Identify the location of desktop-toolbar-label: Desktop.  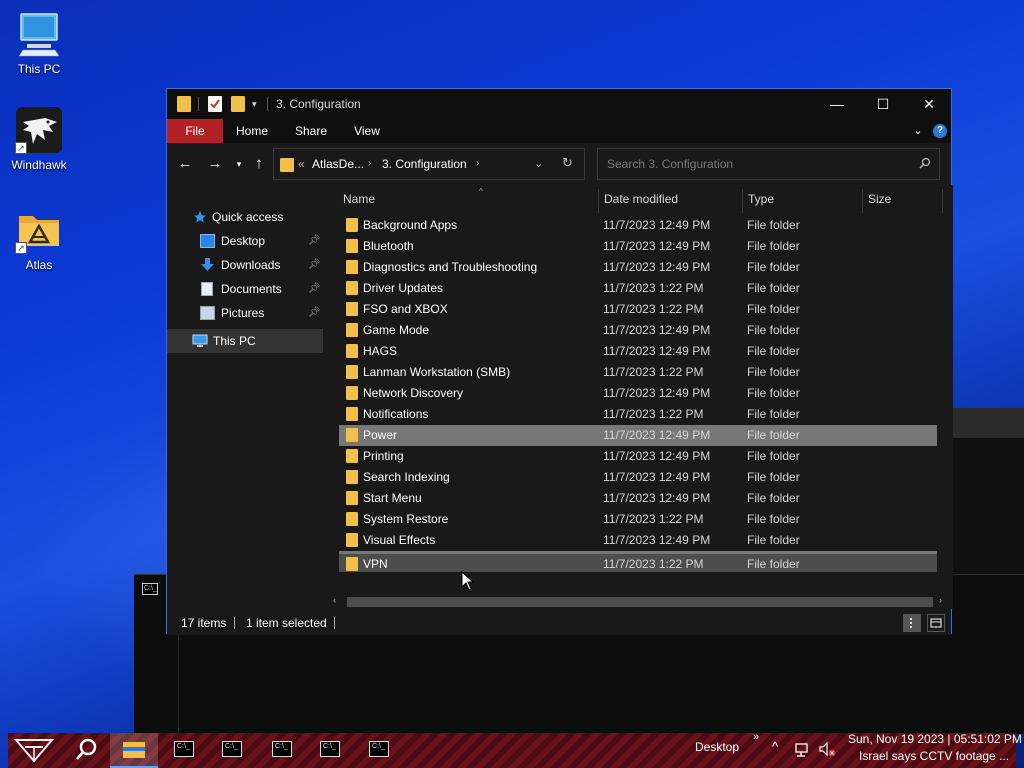
(717, 747).